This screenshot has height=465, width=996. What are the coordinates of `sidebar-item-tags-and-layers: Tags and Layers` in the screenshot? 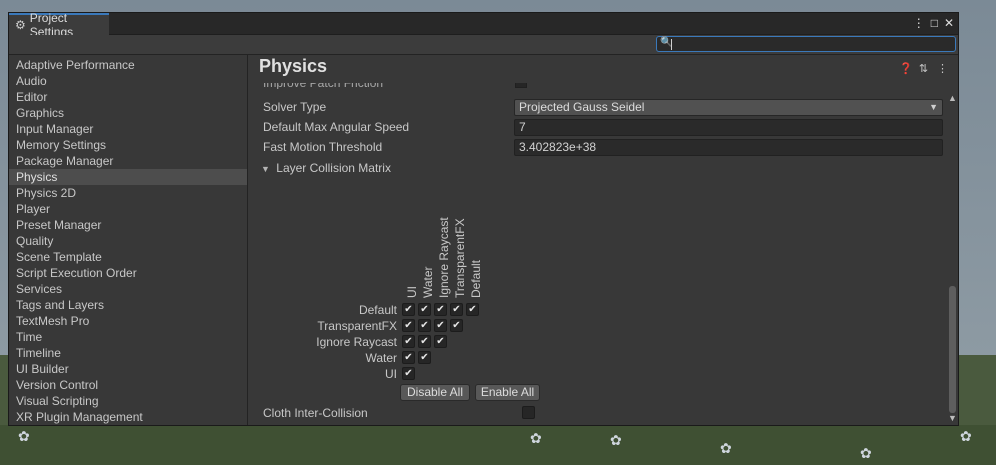 It's located at (128, 305).